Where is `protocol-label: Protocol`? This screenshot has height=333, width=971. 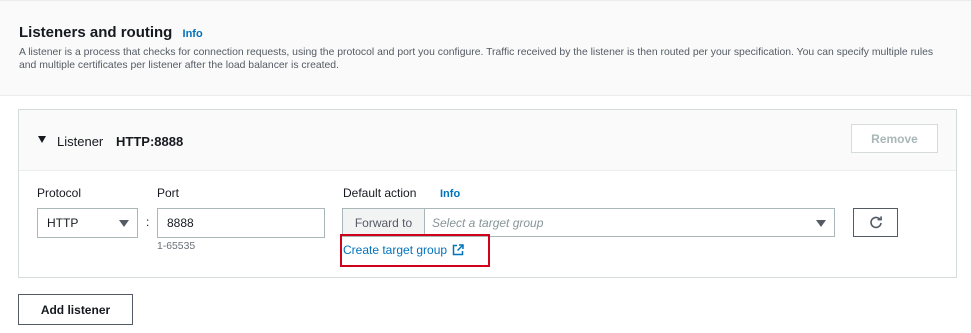 protocol-label: Protocol is located at coordinates (59, 193).